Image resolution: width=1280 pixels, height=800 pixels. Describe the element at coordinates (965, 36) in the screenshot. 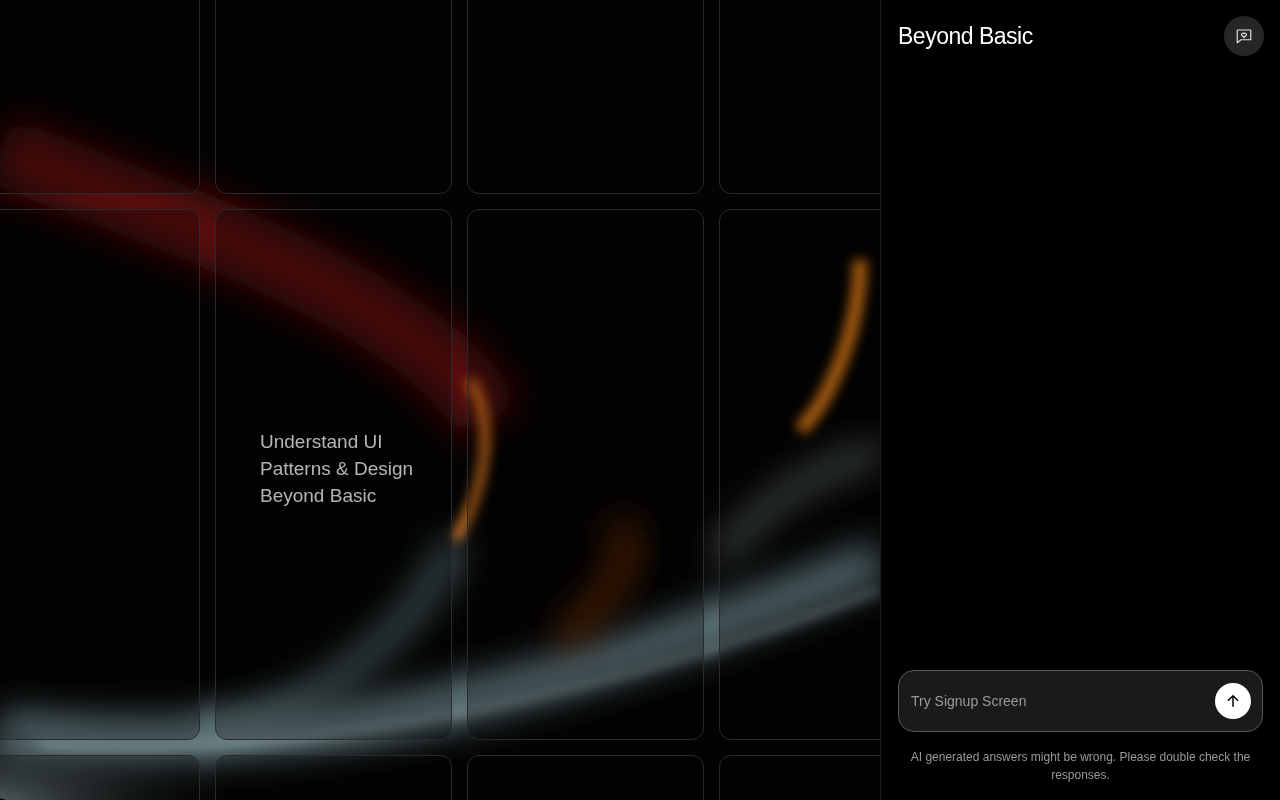

I see `panel-title: Beyond Basic` at that location.